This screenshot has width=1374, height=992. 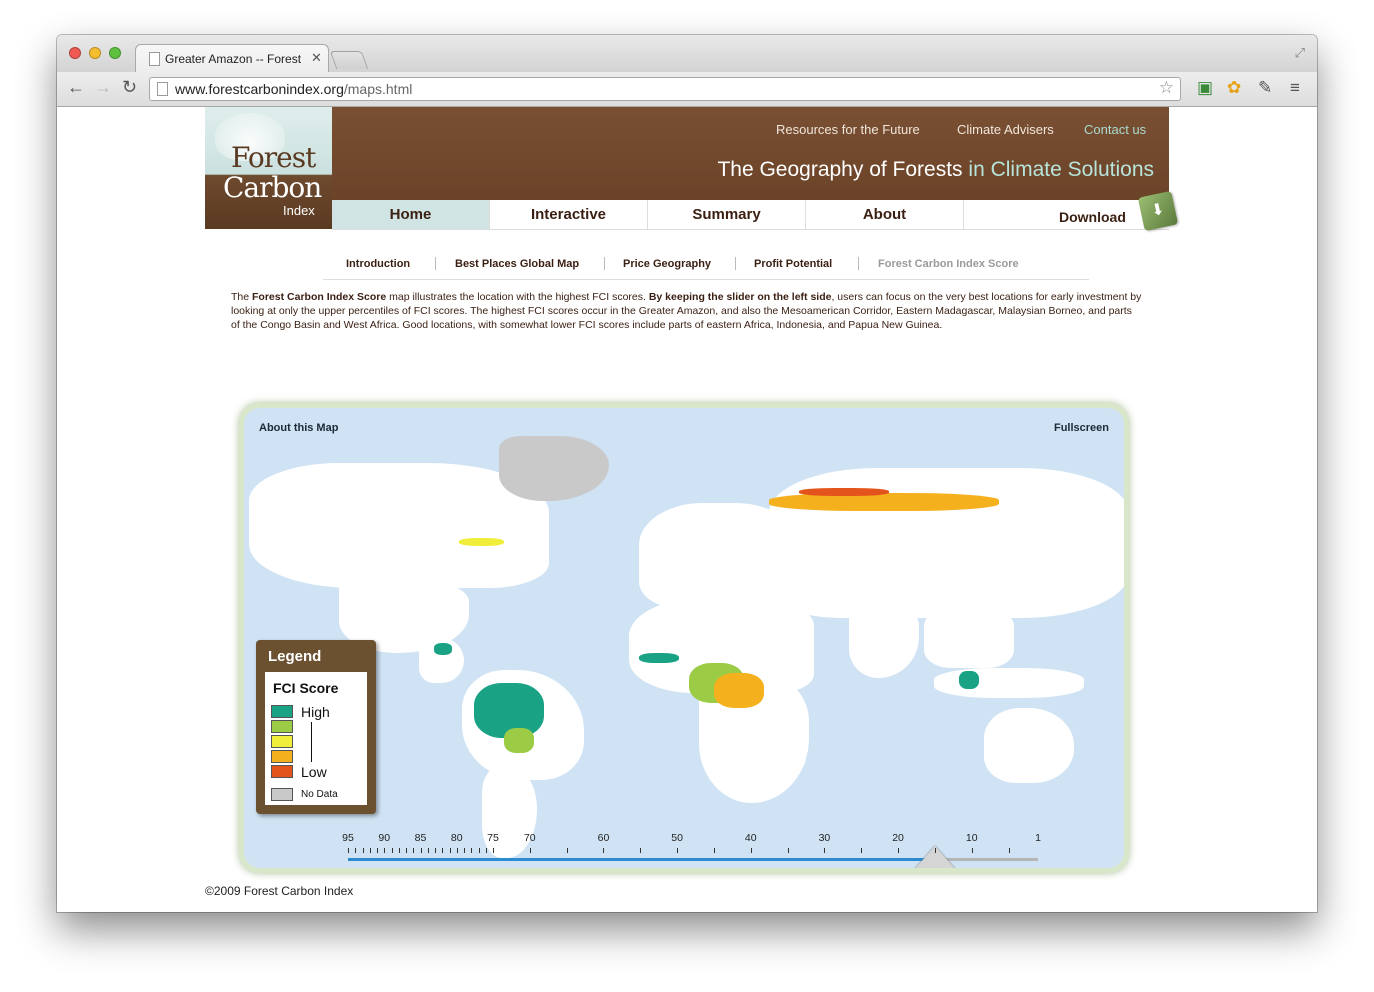 What do you see at coordinates (677, 838) in the screenshot?
I see `slider-tick-label: 50` at bounding box center [677, 838].